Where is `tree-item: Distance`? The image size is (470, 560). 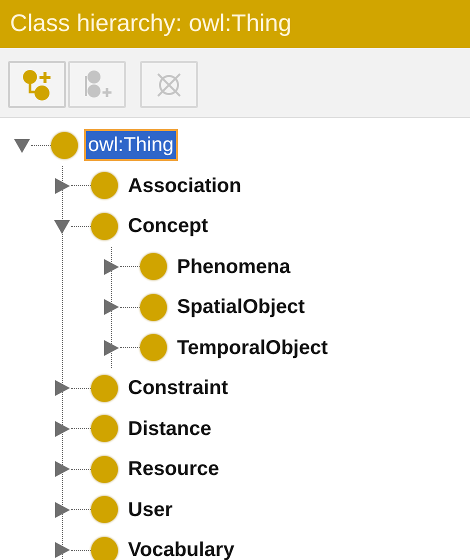 tree-item: Distance is located at coordinates (170, 428).